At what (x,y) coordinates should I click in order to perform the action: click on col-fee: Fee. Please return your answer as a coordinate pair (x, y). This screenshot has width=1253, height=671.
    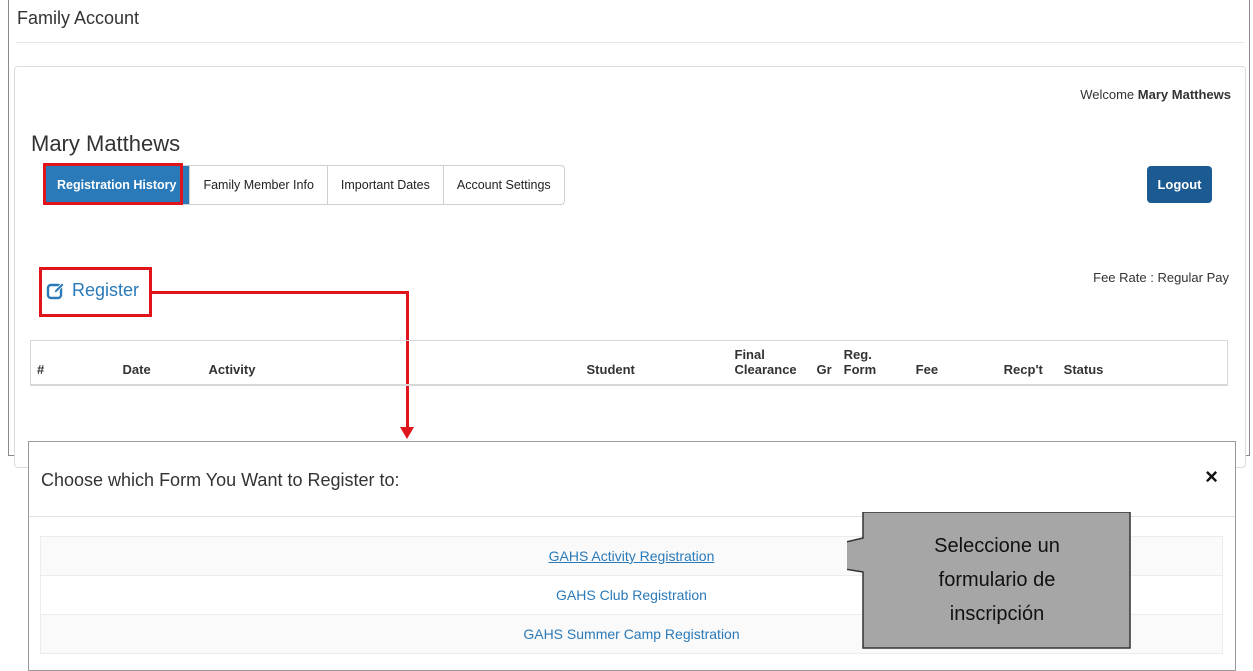
    Looking at the image, I should click on (953, 363).